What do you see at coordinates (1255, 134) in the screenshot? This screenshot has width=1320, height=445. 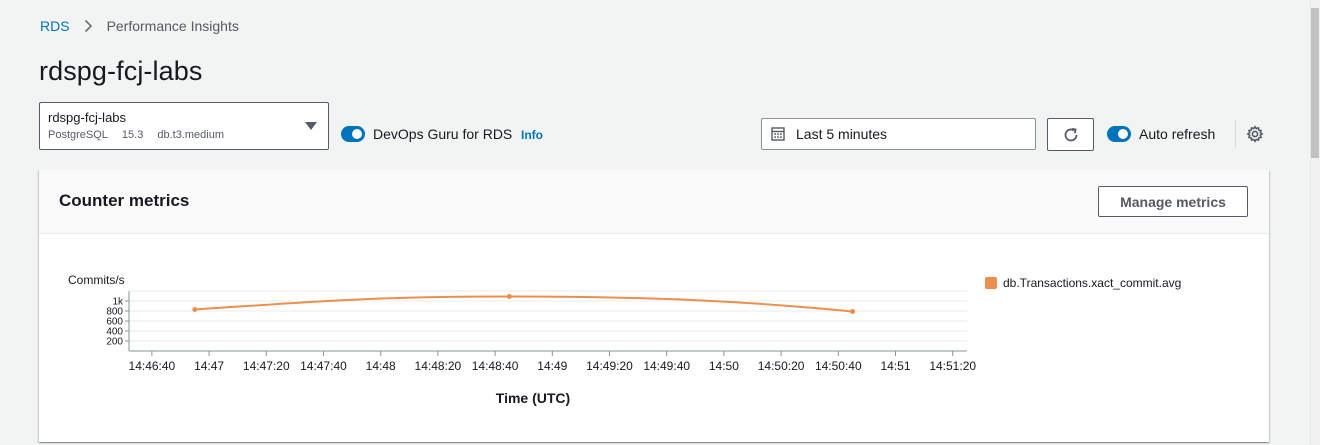 I see `gear-icon` at bounding box center [1255, 134].